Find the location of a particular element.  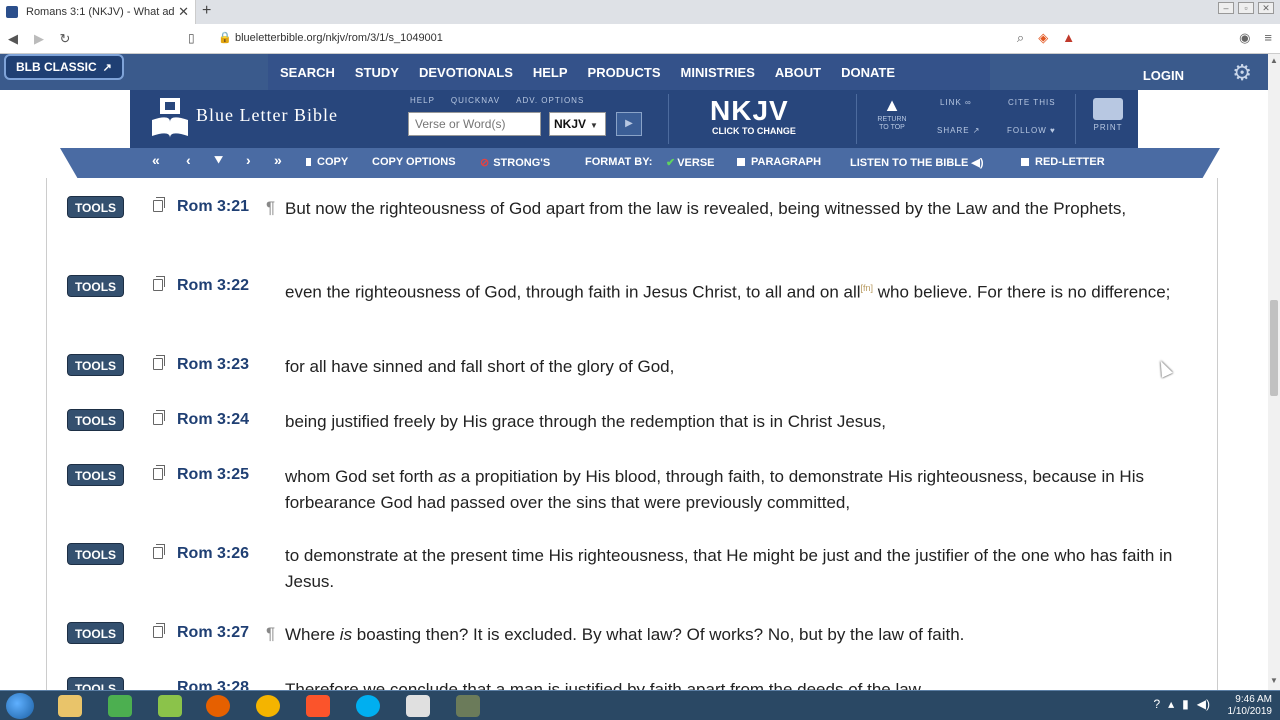

menu-ministries: MINISTRIES is located at coordinates (718, 72).